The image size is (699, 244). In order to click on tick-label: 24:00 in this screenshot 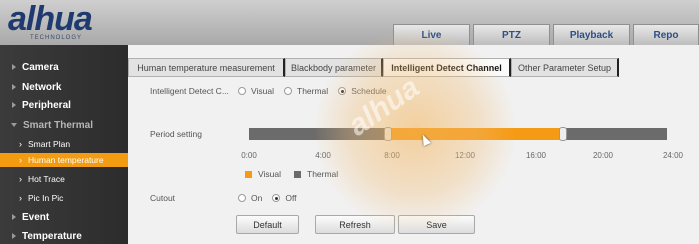, I will do `click(673, 155)`.